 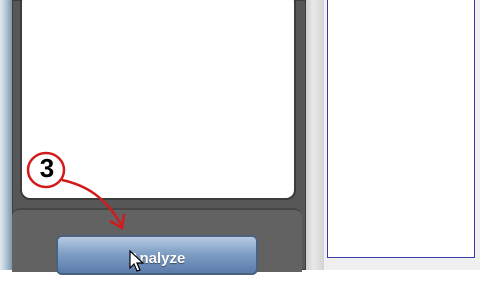 What do you see at coordinates (137, 261) in the screenshot?
I see `mouse-cursor-icon` at bounding box center [137, 261].